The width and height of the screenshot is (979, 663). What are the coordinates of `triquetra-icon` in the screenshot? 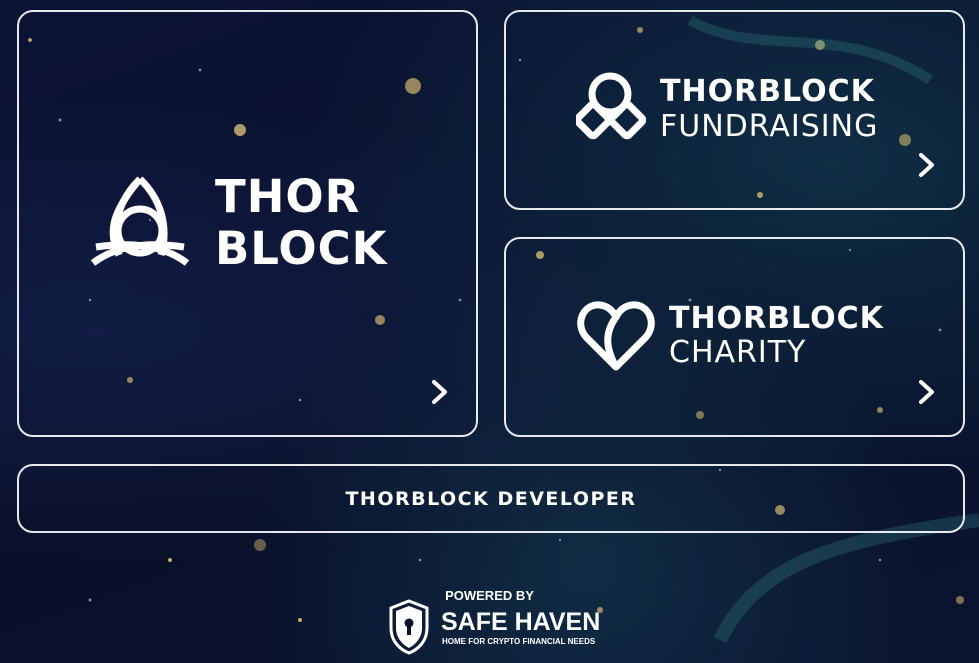 It's located at (140, 221).